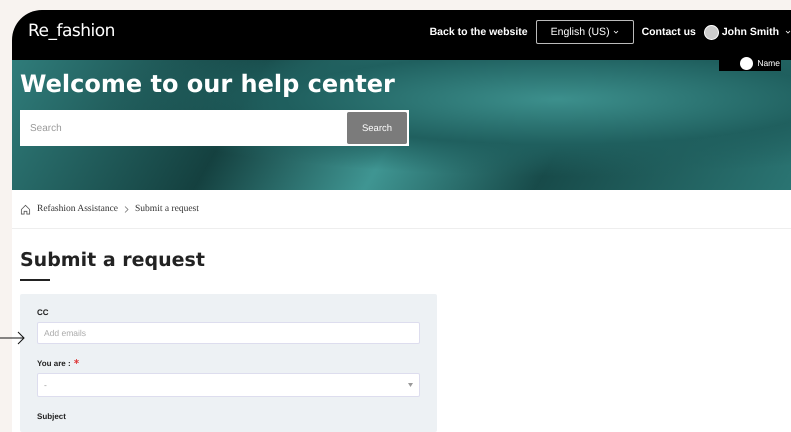  I want to click on field-label: Subject, so click(52, 416).